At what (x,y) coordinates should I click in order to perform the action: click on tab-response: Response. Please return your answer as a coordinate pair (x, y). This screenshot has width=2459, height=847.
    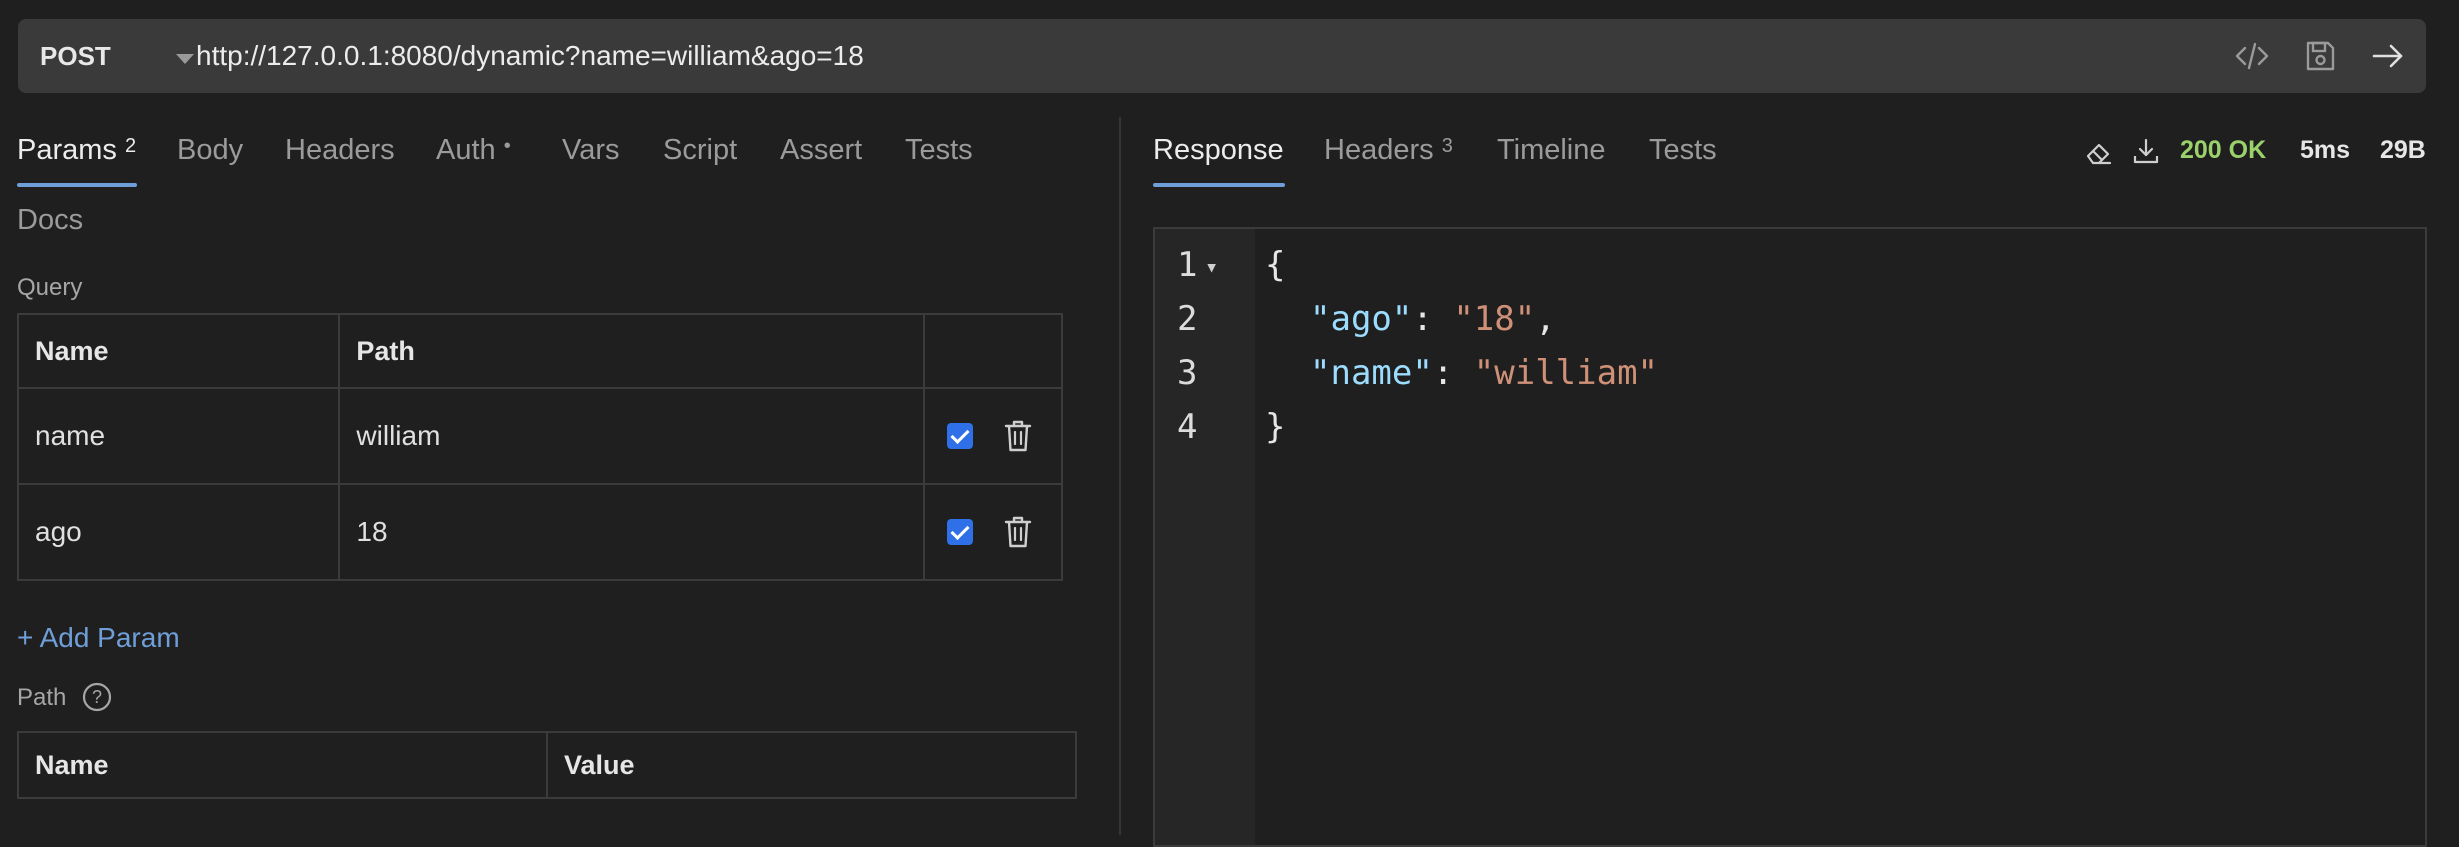
    Looking at the image, I should click on (1218, 150).